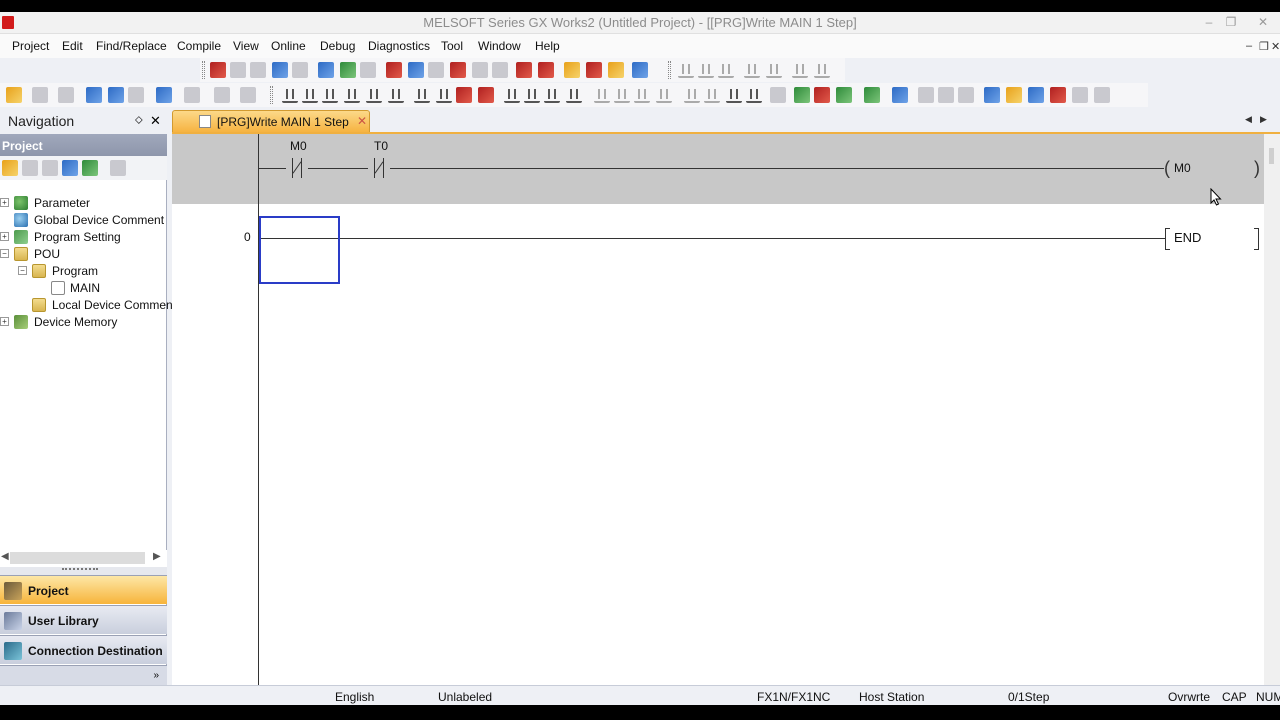  Describe the element at coordinates (83, 649) in the screenshot. I see `pane-connection-destination-button: Connection Destination` at that location.